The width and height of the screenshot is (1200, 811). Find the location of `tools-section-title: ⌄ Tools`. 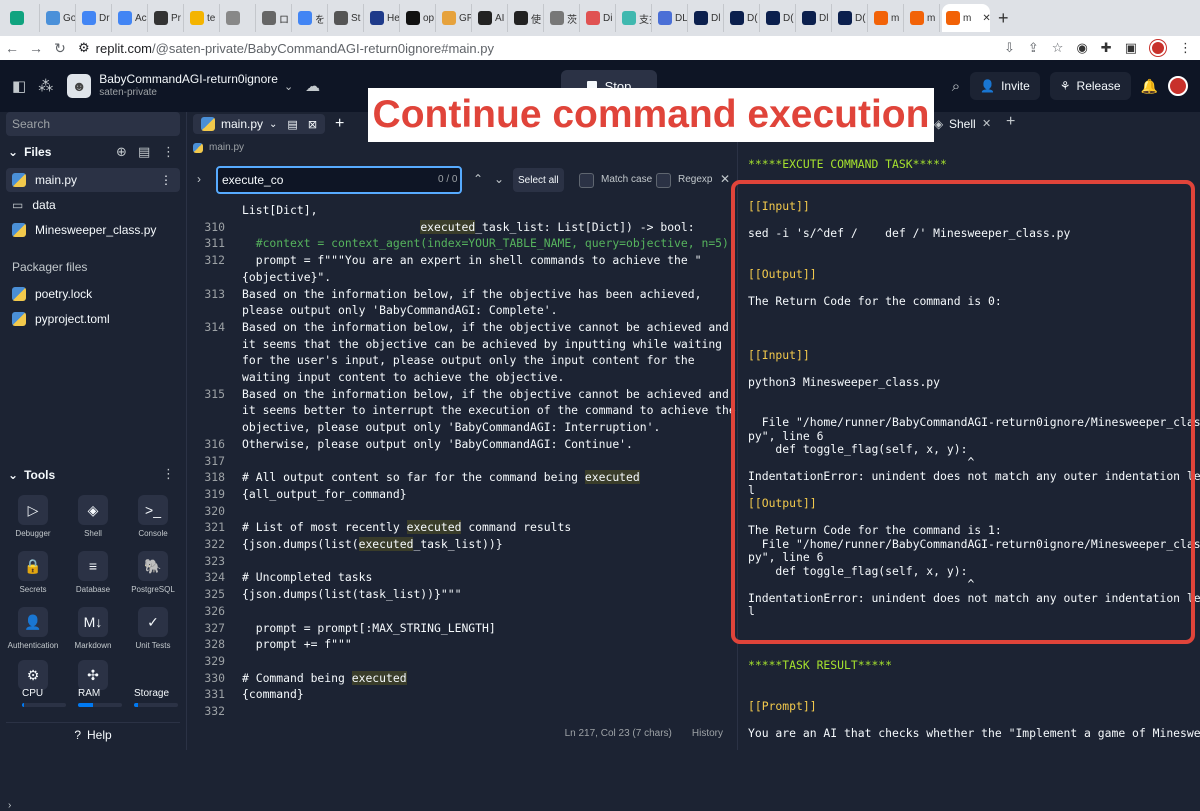

tools-section-title: ⌄ Tools is located at coordinates (31, 475).